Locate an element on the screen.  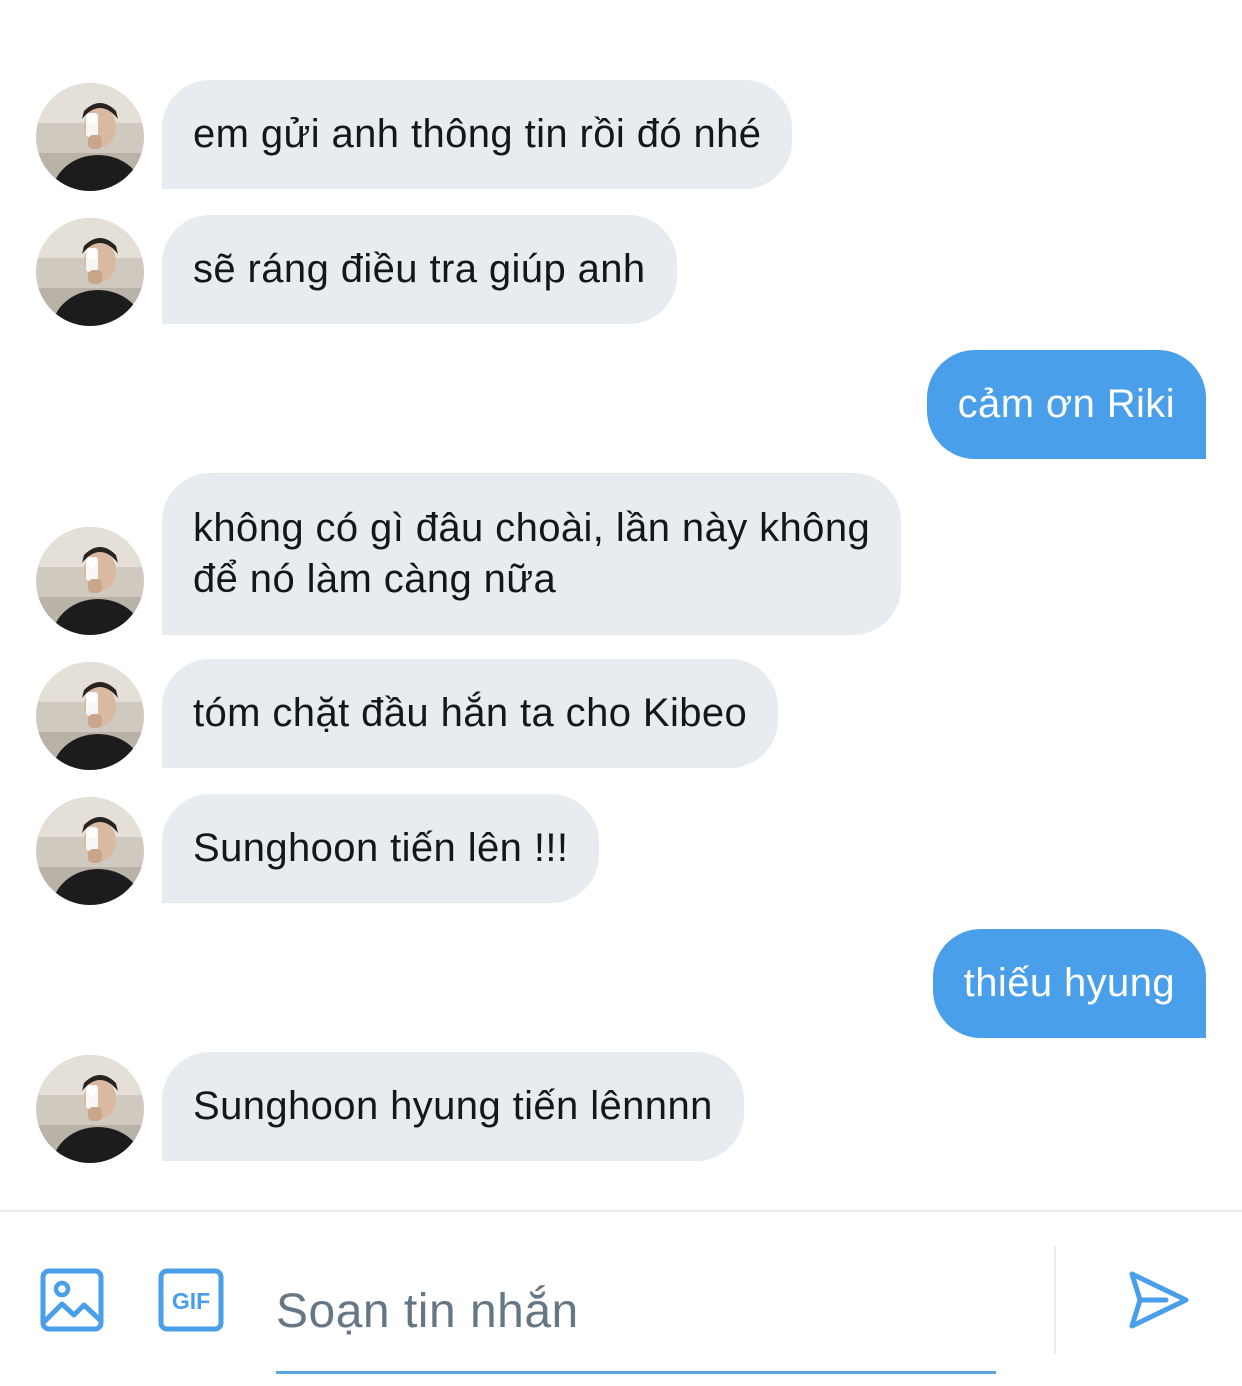
image-icon is located at coordinates (72, 1300).